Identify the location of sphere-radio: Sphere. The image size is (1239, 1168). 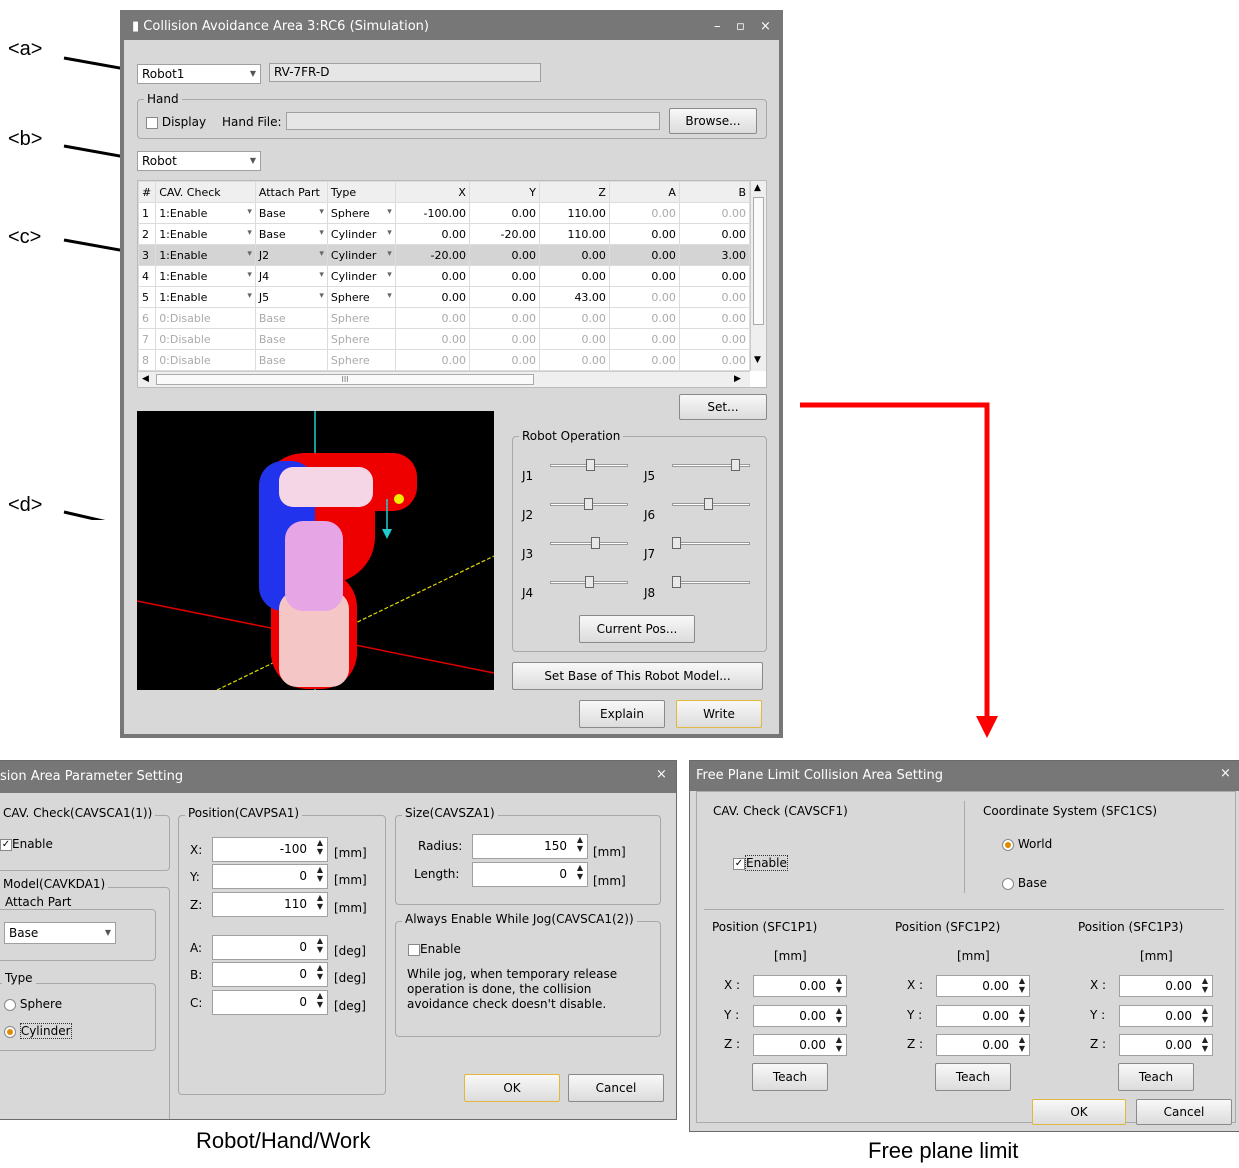
(33, 1004).